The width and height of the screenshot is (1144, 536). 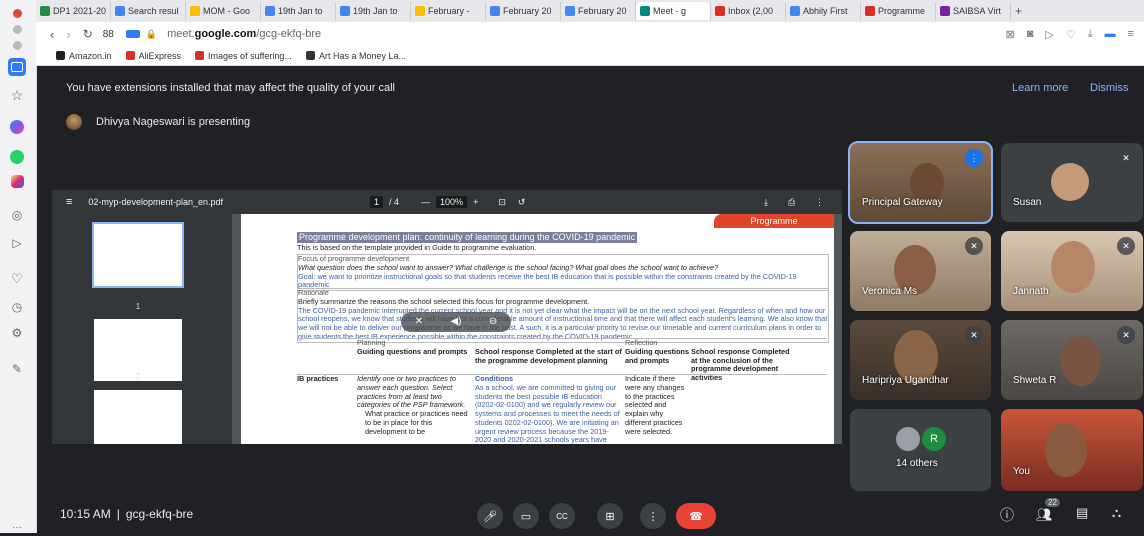 I want to click on browser-tab: Inbox (2,00, so click(x=748, y=11).